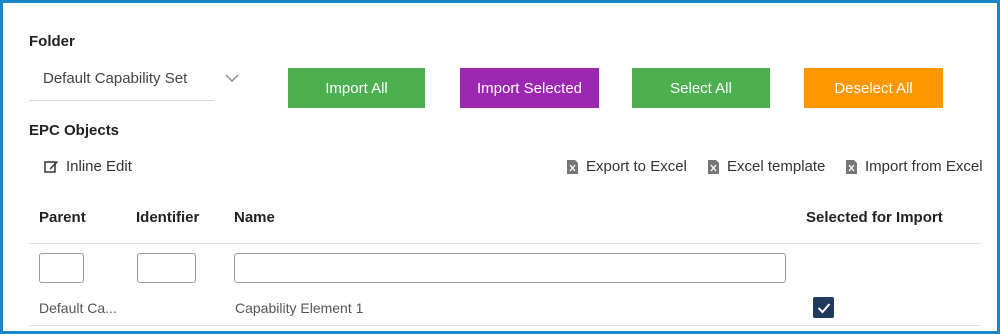 Image resolution: width=1000 pixels, height=334 pixels. What do you see at coordinates (924, 166) in the screenshot?
I see `import-from-excel-label: Import from Excel` at bounding box center [924, 166].